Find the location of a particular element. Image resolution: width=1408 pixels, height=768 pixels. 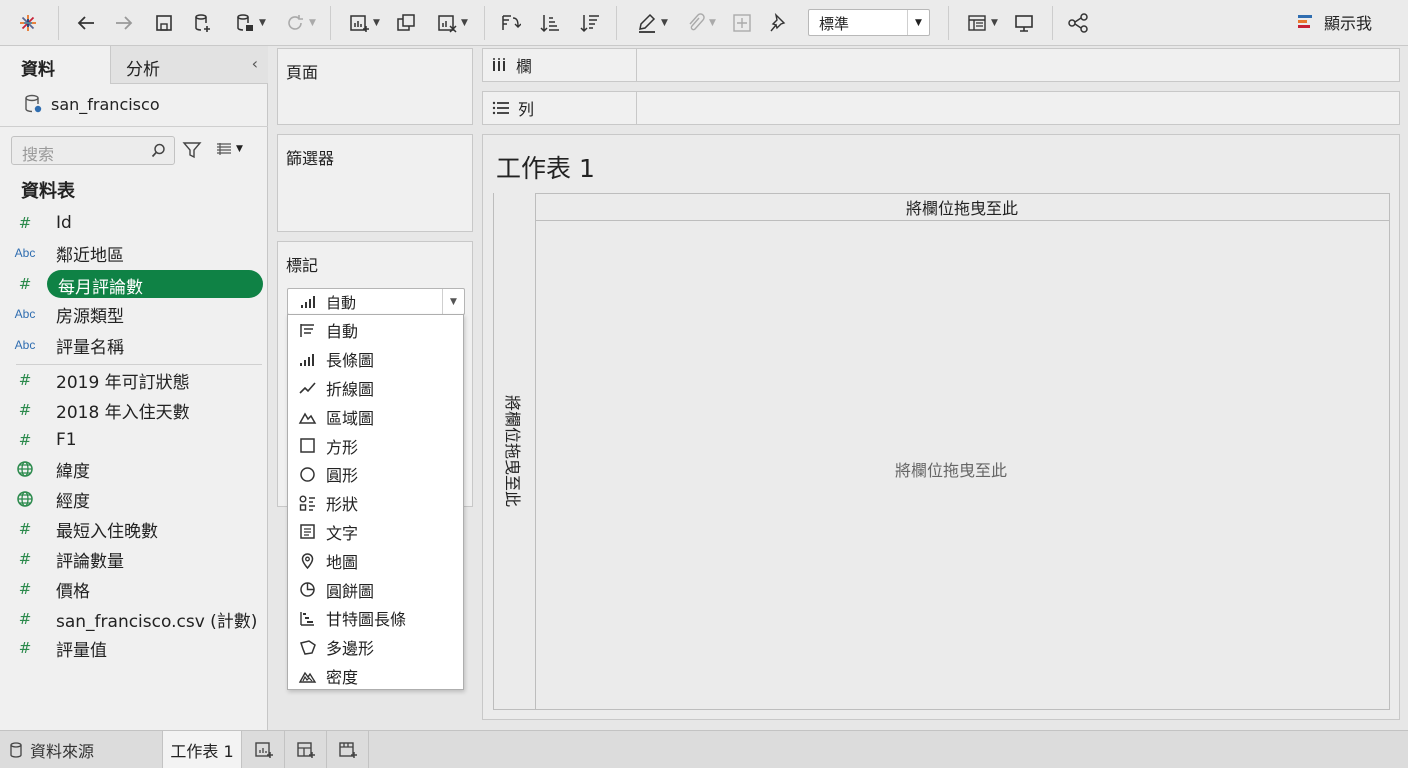

field-item: # 最短入住晚數 is located at coordinates (134, 529).